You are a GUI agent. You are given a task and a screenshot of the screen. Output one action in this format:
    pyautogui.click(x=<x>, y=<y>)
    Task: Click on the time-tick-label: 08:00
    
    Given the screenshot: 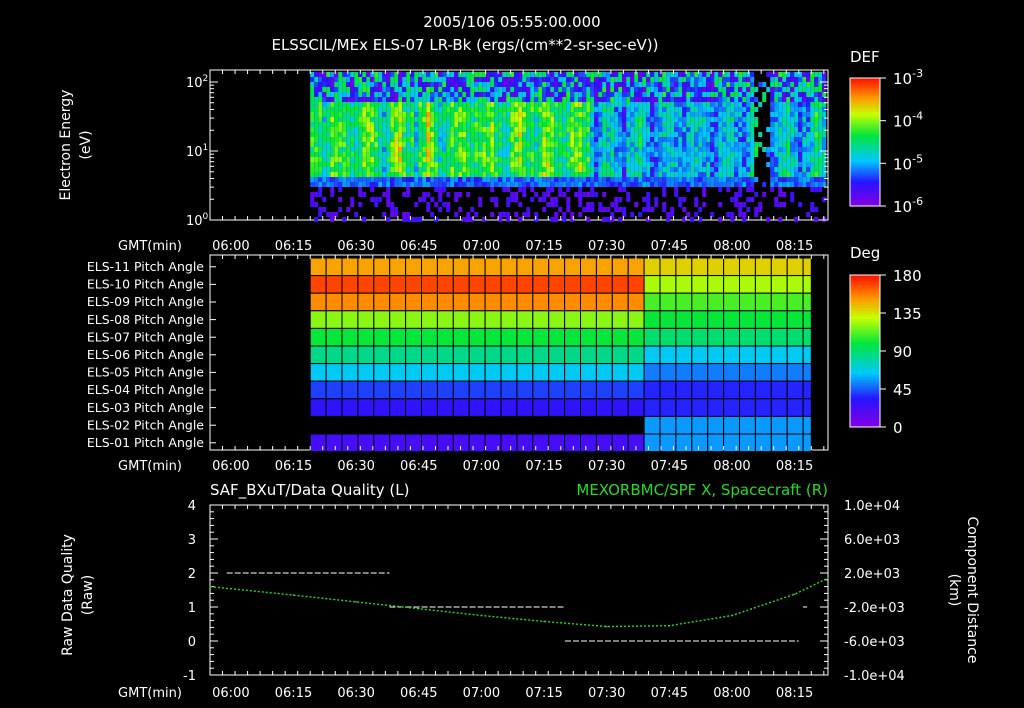 What is the action you would take?
    pyautogui.click(x=731, y=466)
    